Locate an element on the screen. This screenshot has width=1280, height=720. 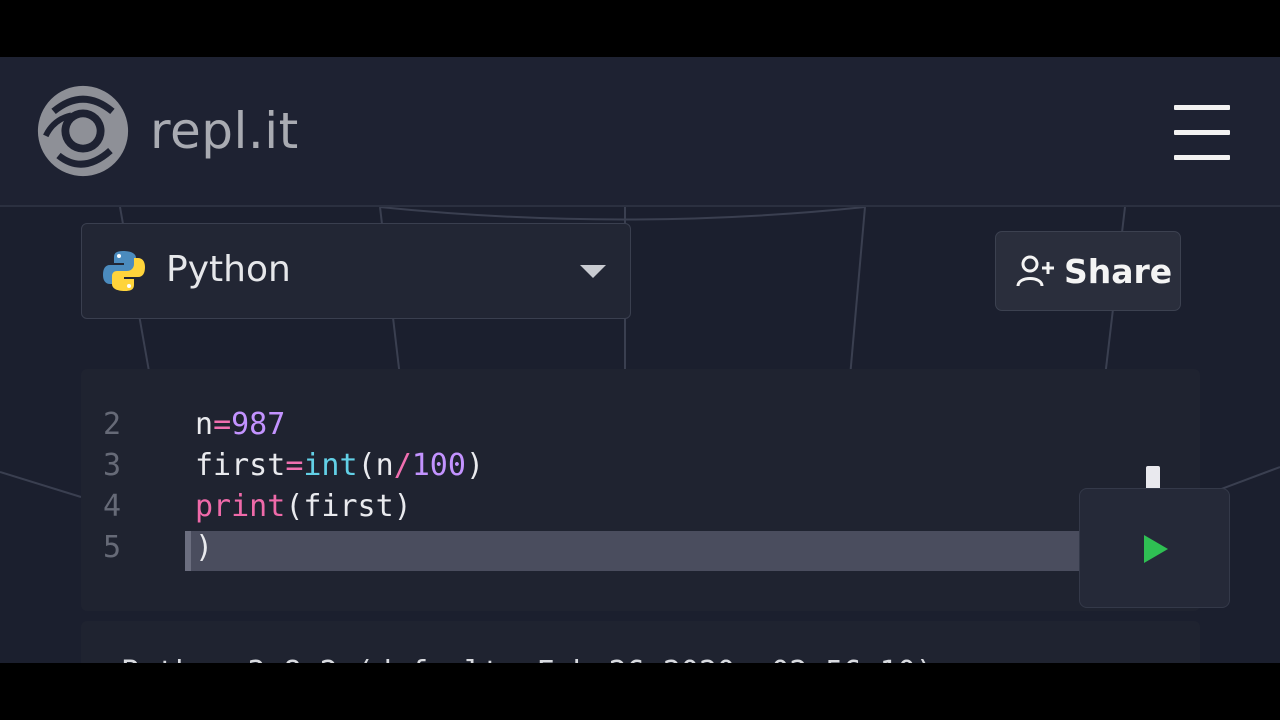
hamburger-menu-icon is located at coordinates (1202, 134).